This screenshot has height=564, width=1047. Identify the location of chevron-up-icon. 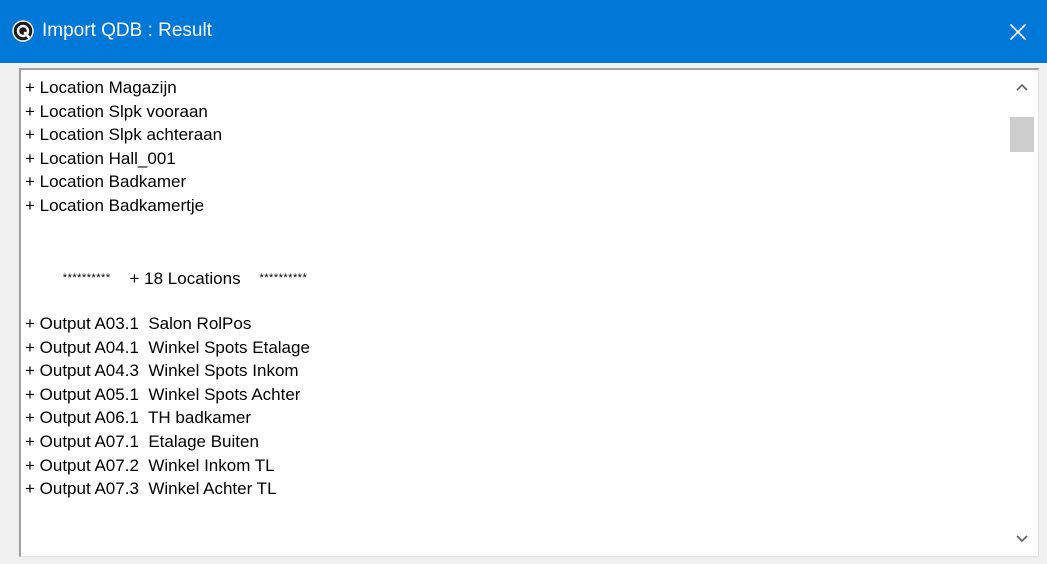
(1022, 87).